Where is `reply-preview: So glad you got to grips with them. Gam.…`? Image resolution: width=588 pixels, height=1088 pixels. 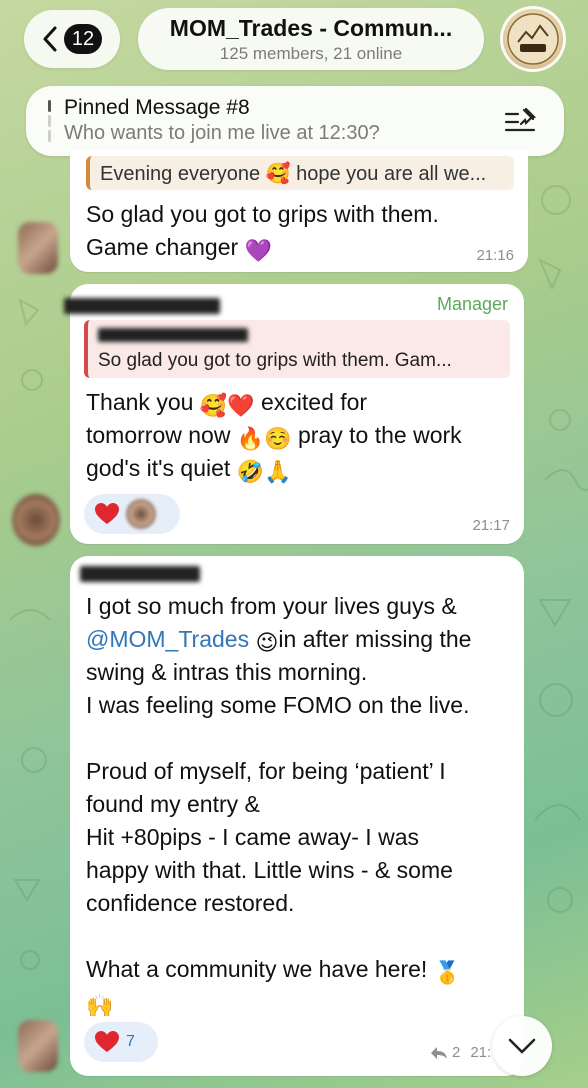
reply-preview: So glad you got to grips with them. Gam.… is located at coordinates (297, 349).